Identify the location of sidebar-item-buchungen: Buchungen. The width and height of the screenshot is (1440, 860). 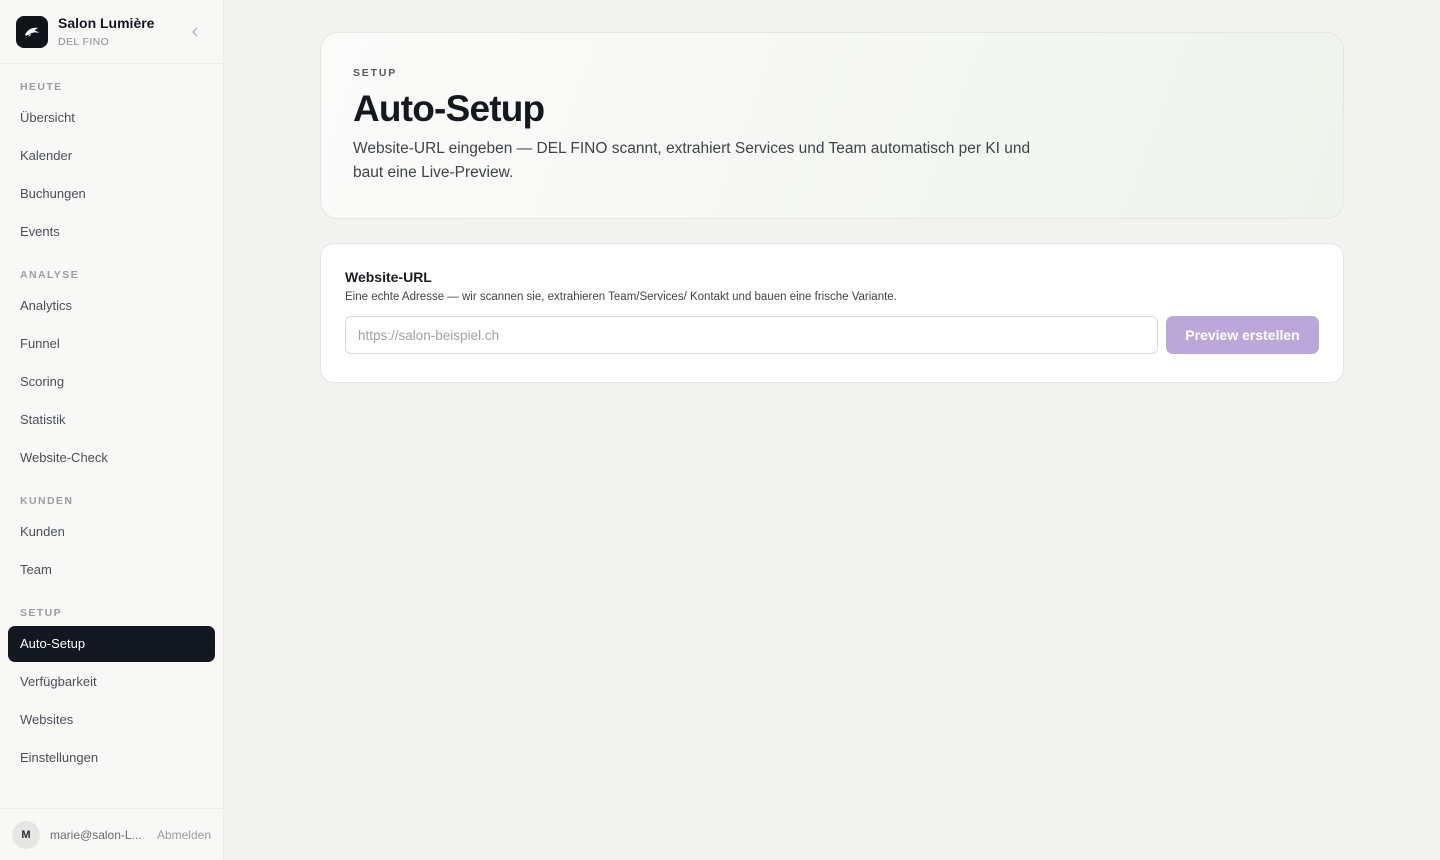
(111, 194).